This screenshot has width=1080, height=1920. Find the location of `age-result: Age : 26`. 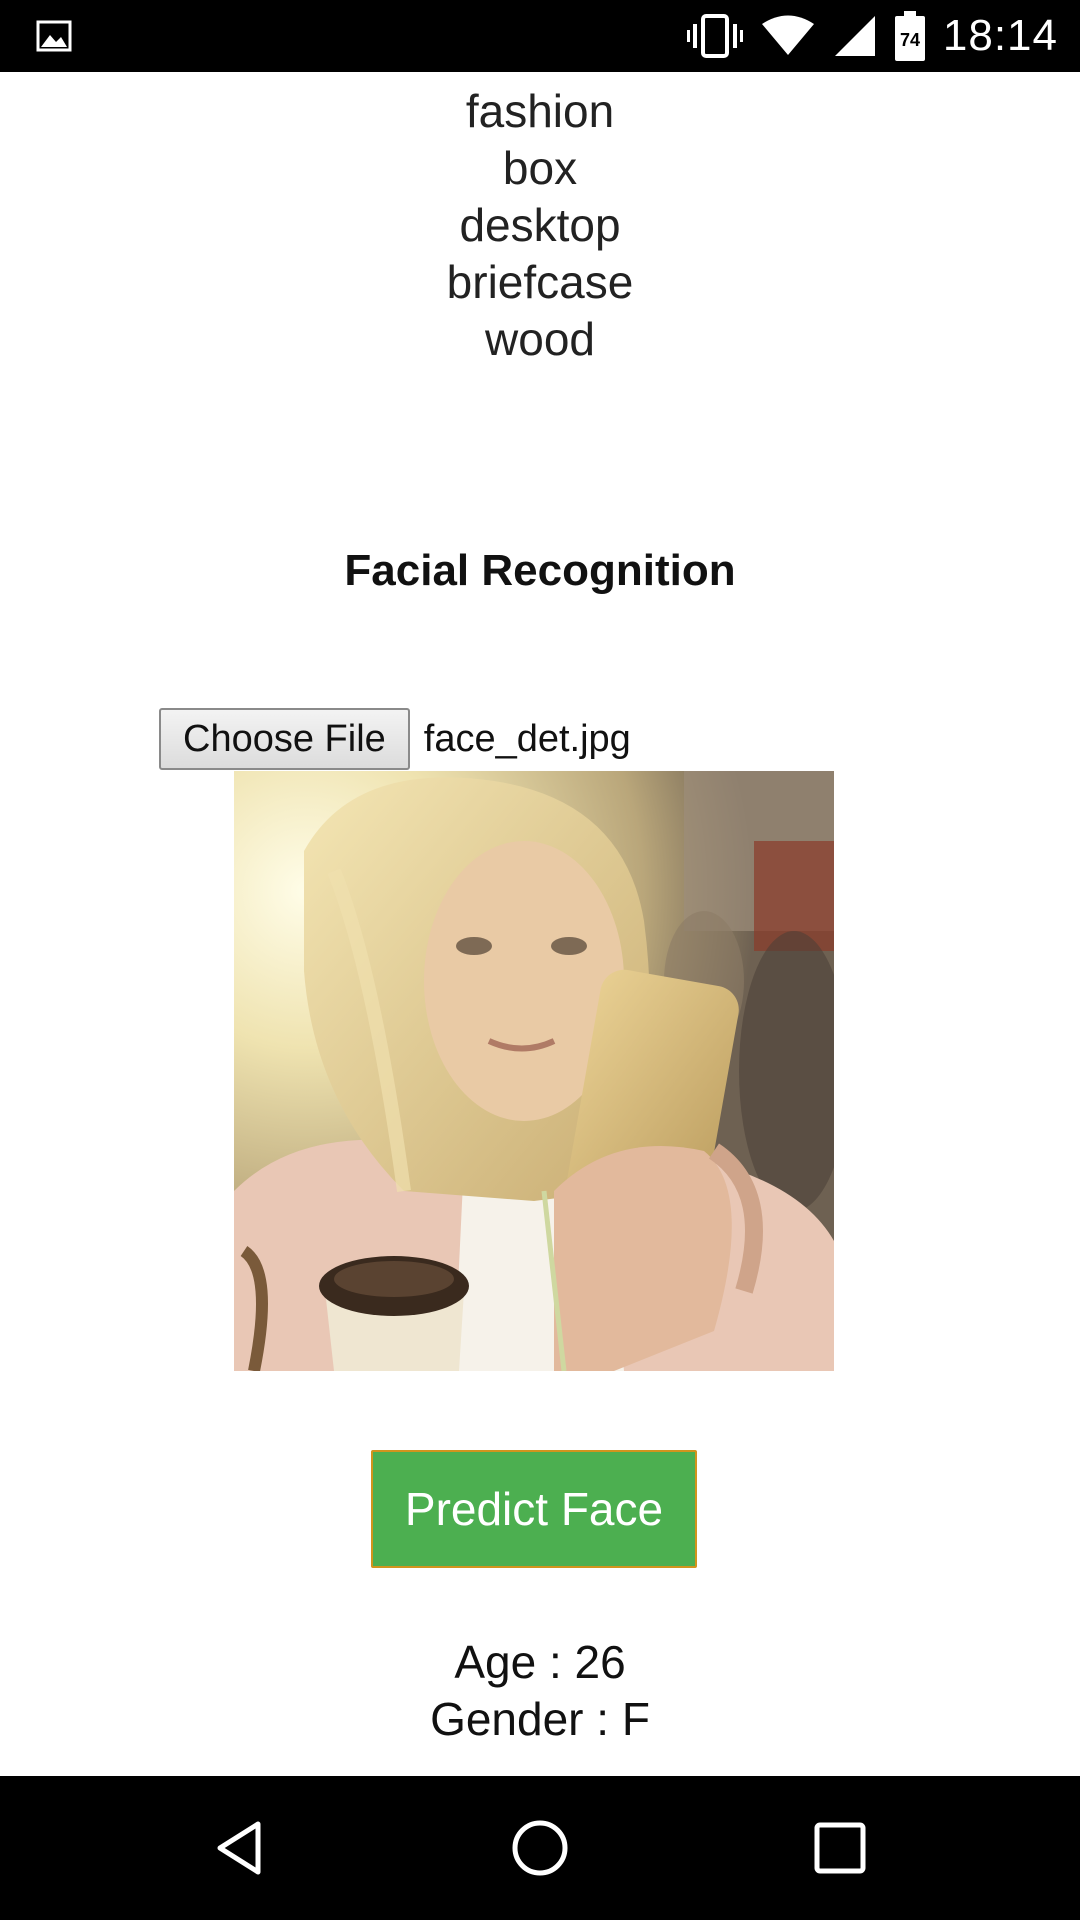

age-result: Age : 26 is located at coordinates (540, 1662).